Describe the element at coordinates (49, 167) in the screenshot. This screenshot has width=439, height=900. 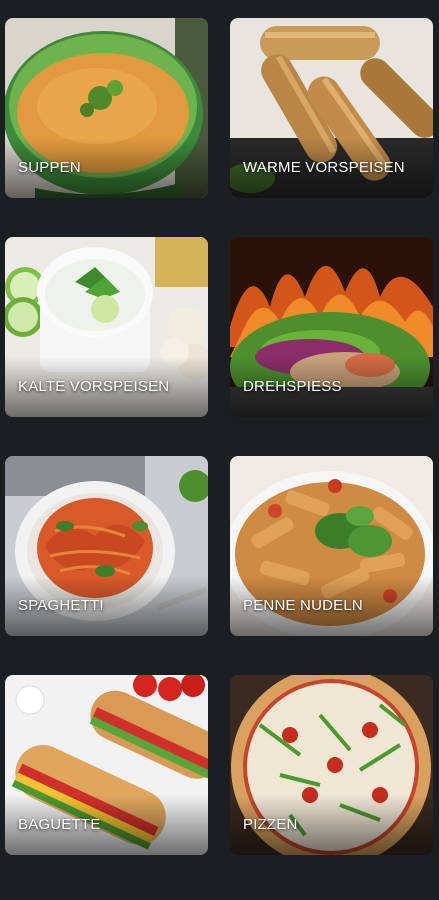
I see `category-label: SUPPEN` at that location.